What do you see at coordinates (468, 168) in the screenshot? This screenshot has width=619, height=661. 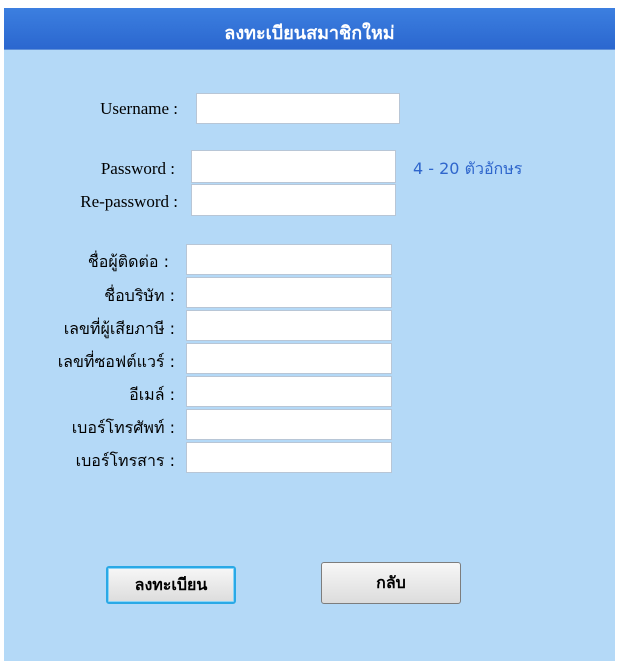 I see `password-length-hint: 4 - 20 ตัวอักษร` at bounding box center [468, 168].